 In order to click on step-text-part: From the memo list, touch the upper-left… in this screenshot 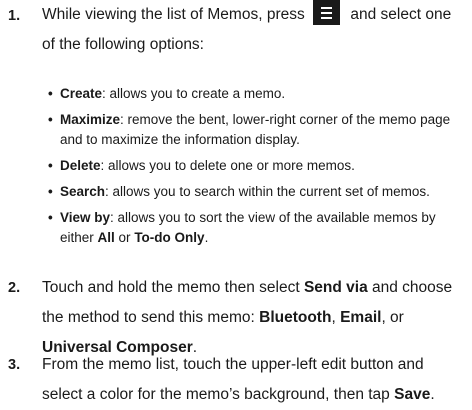, I will do `click(233, 379)`.